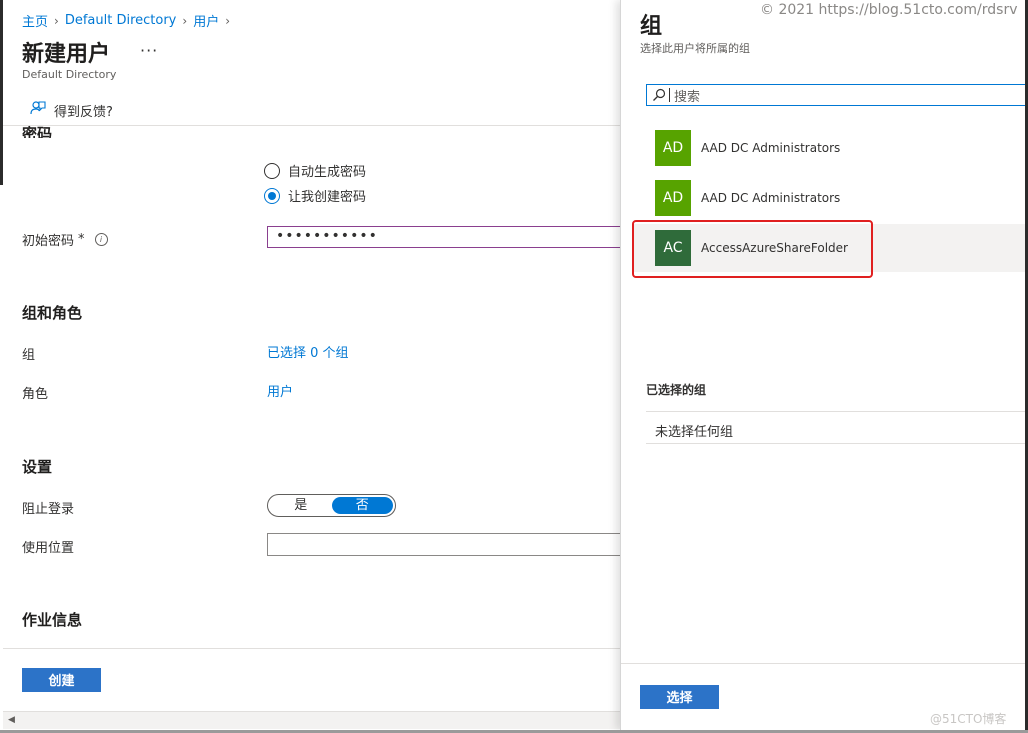 This screenshot has width=1028, height=733. Describe the element at coordinates (327, 197) in the screenshot. I see `radio-label: 让我创建密码` at that location.